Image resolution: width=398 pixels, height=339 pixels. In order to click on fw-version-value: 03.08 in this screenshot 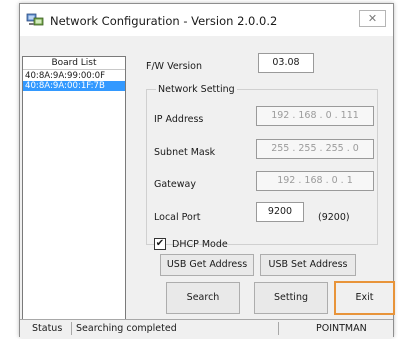, I will do `click(286, 63)`.